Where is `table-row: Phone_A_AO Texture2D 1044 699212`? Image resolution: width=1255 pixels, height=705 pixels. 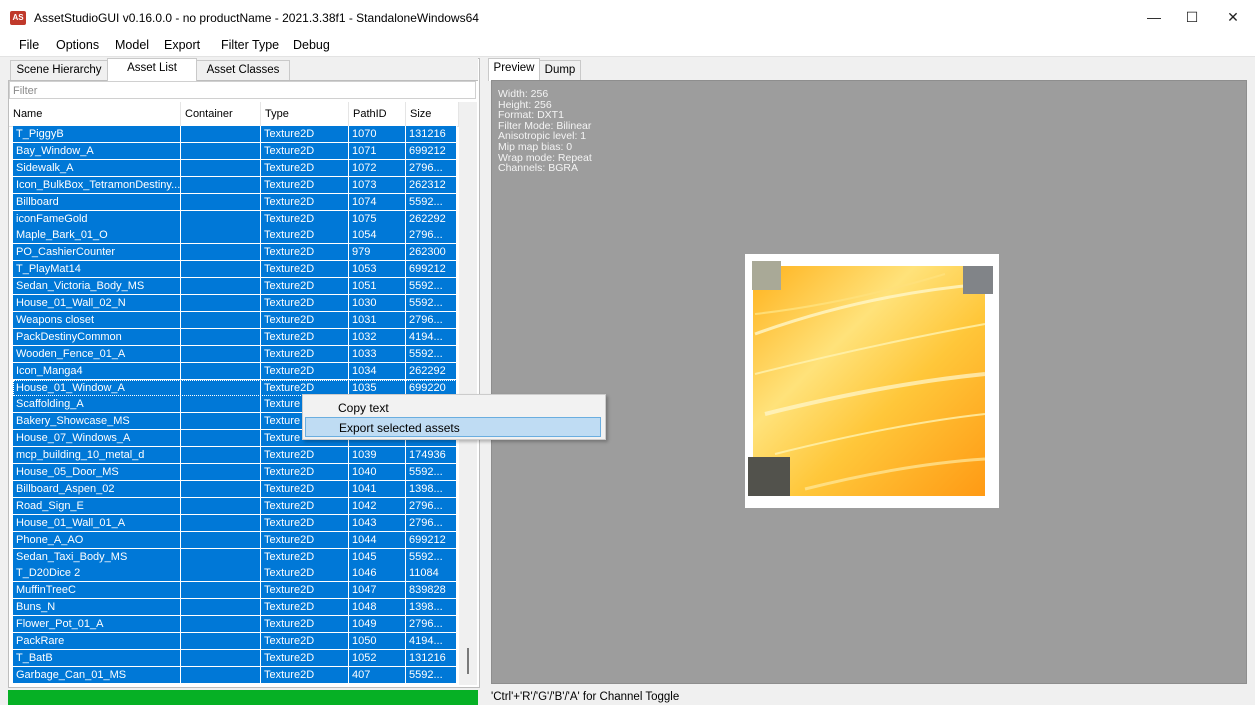
table-row: Phone_A_AO Texture2D 1044 699212 is located at coordinates (235, 539).